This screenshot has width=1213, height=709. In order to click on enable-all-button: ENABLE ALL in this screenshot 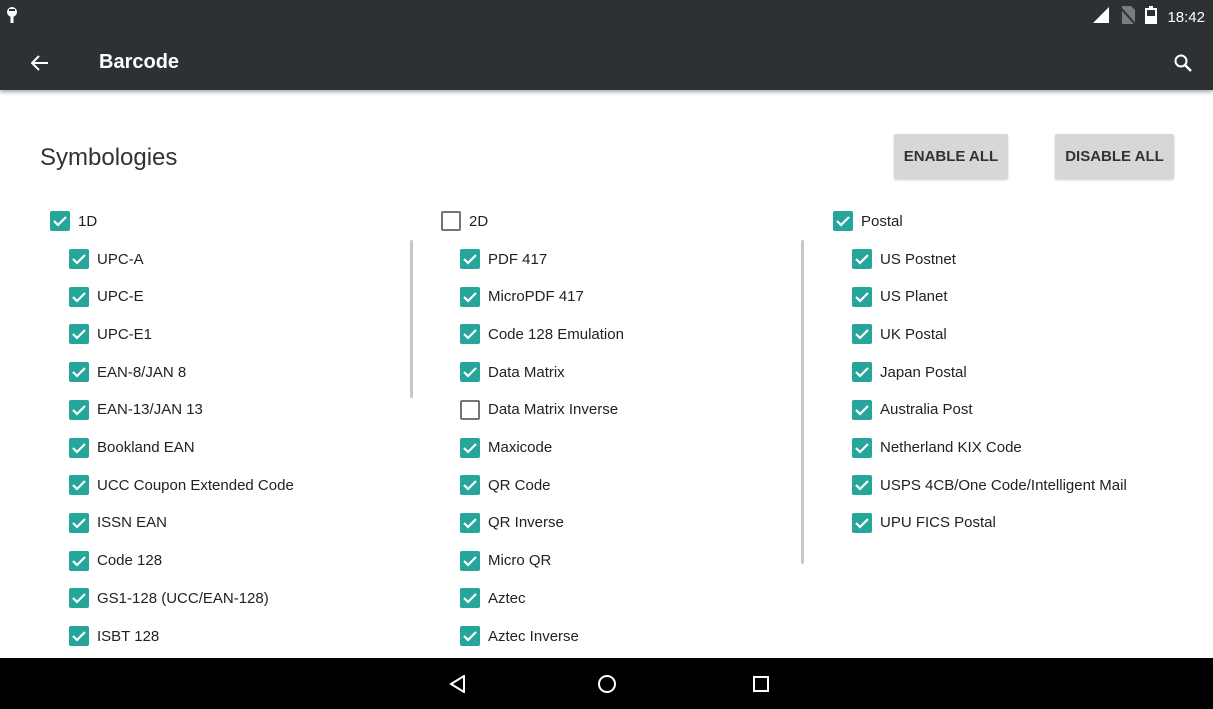, I will do `click(951, 156)`.